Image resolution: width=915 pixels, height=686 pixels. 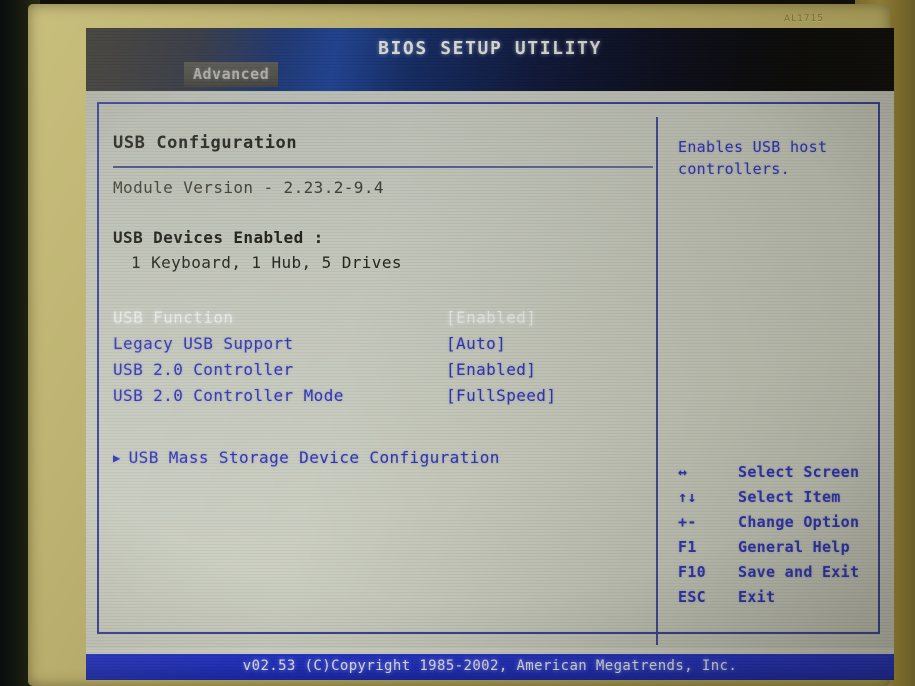 I want to click on page-title: BIOS SETUP UTILITY, so click(x=490, y=48).